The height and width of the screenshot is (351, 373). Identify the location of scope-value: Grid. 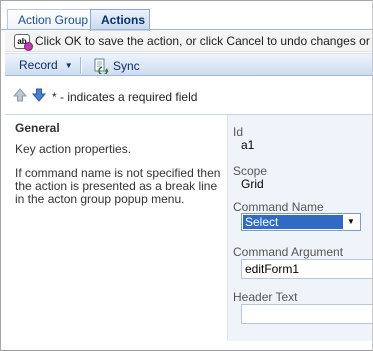
(252, 184).